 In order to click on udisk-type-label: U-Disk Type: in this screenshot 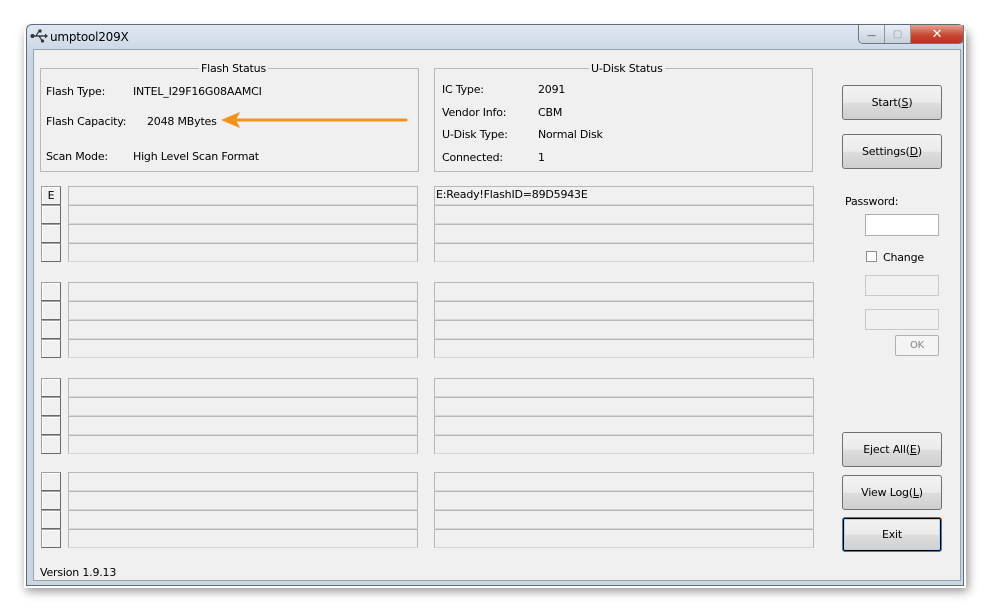, I will do `click(475, 134)`.